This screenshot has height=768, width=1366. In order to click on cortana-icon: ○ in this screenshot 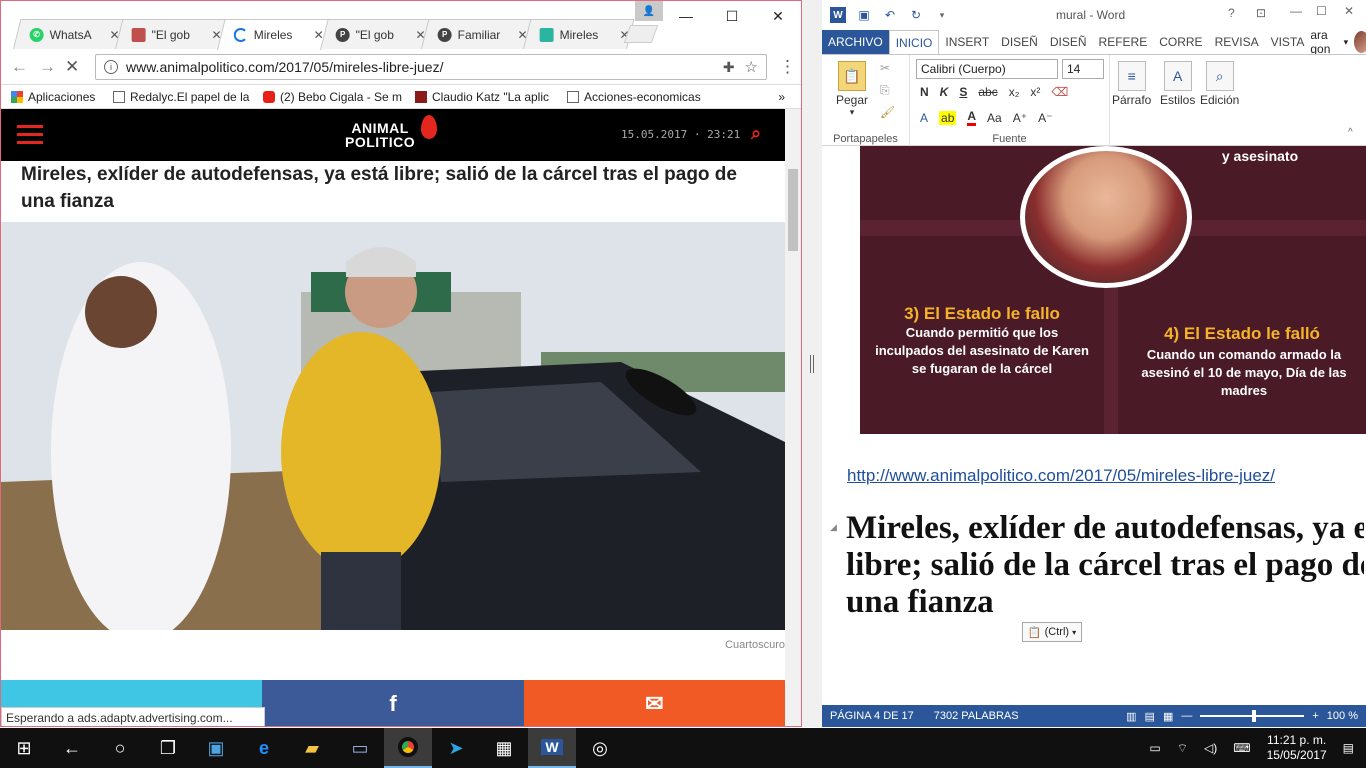, I will do `click(120, 748)`.